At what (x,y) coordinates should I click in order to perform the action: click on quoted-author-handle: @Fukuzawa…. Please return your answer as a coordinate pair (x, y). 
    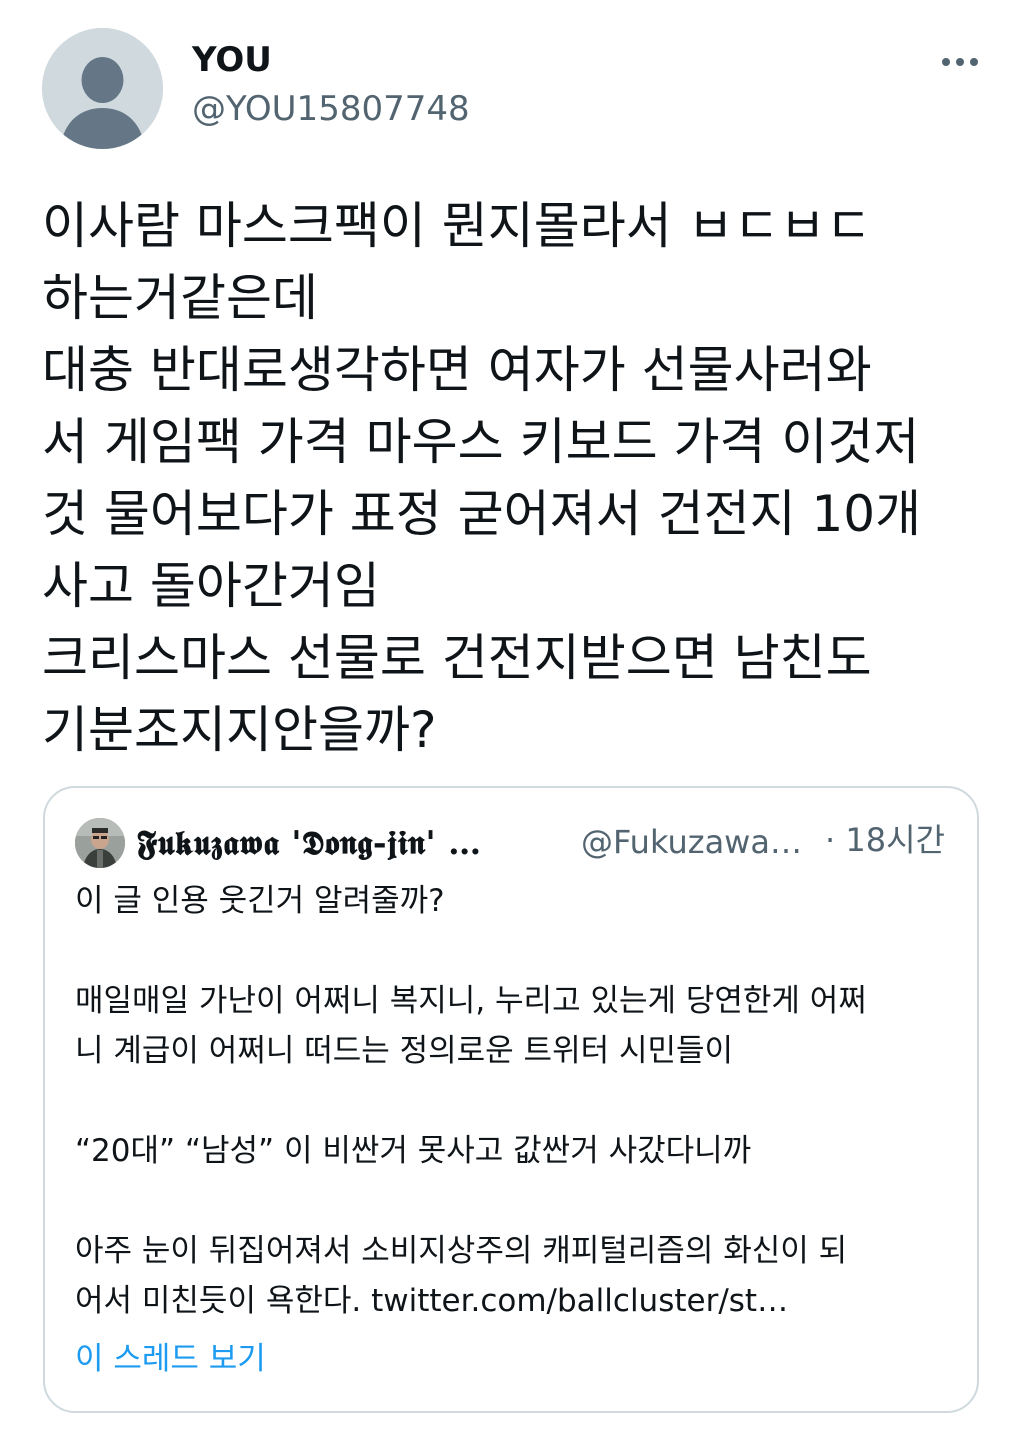
    Looking at the image, I should click on (691, 842).